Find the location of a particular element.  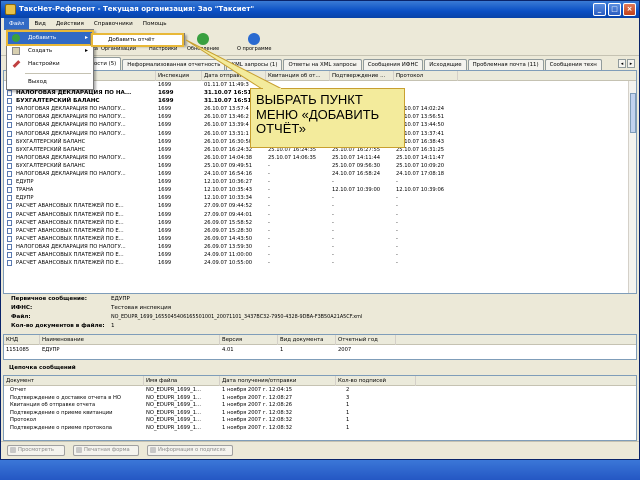

col-knd: КНД is located at coordinates (22, 340).